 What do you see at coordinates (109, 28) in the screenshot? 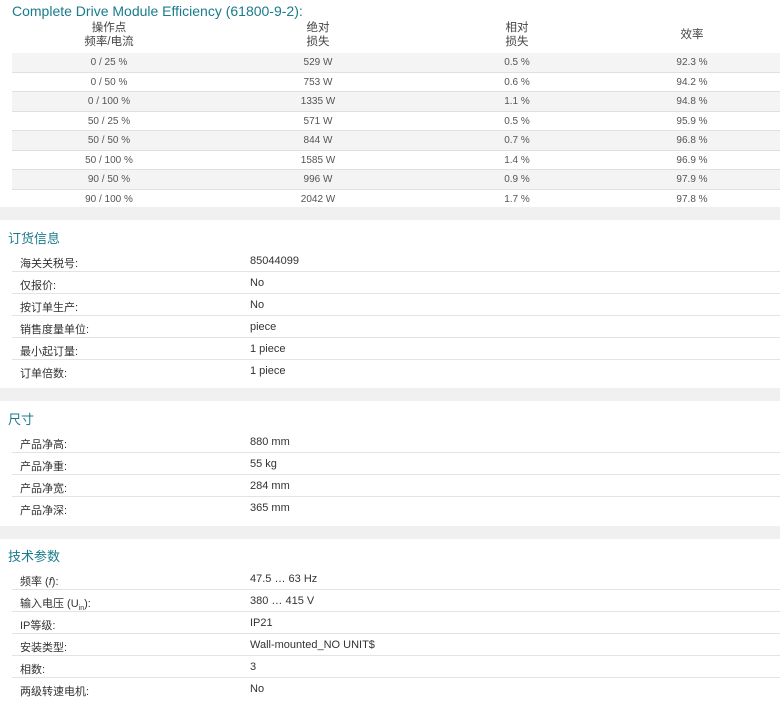
I see `header-line: 操作点` at bounding box center [109, 28].